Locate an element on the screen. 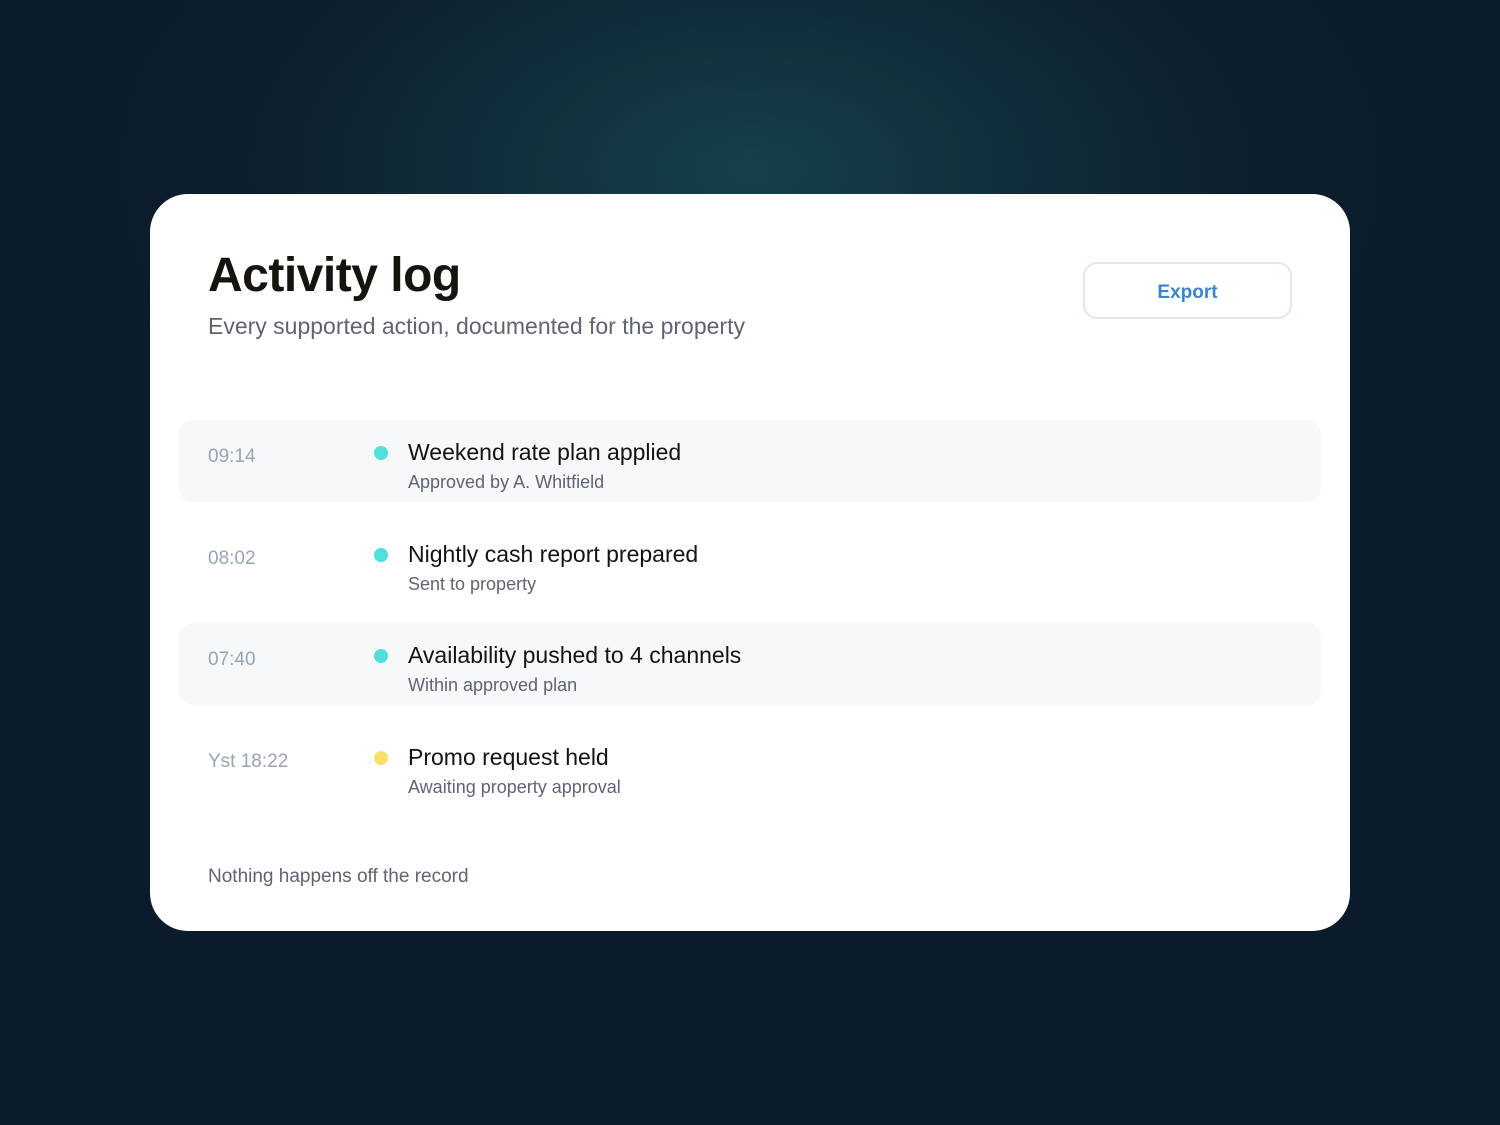  activity-time: 07:40 is located at coordinates (232, 659).